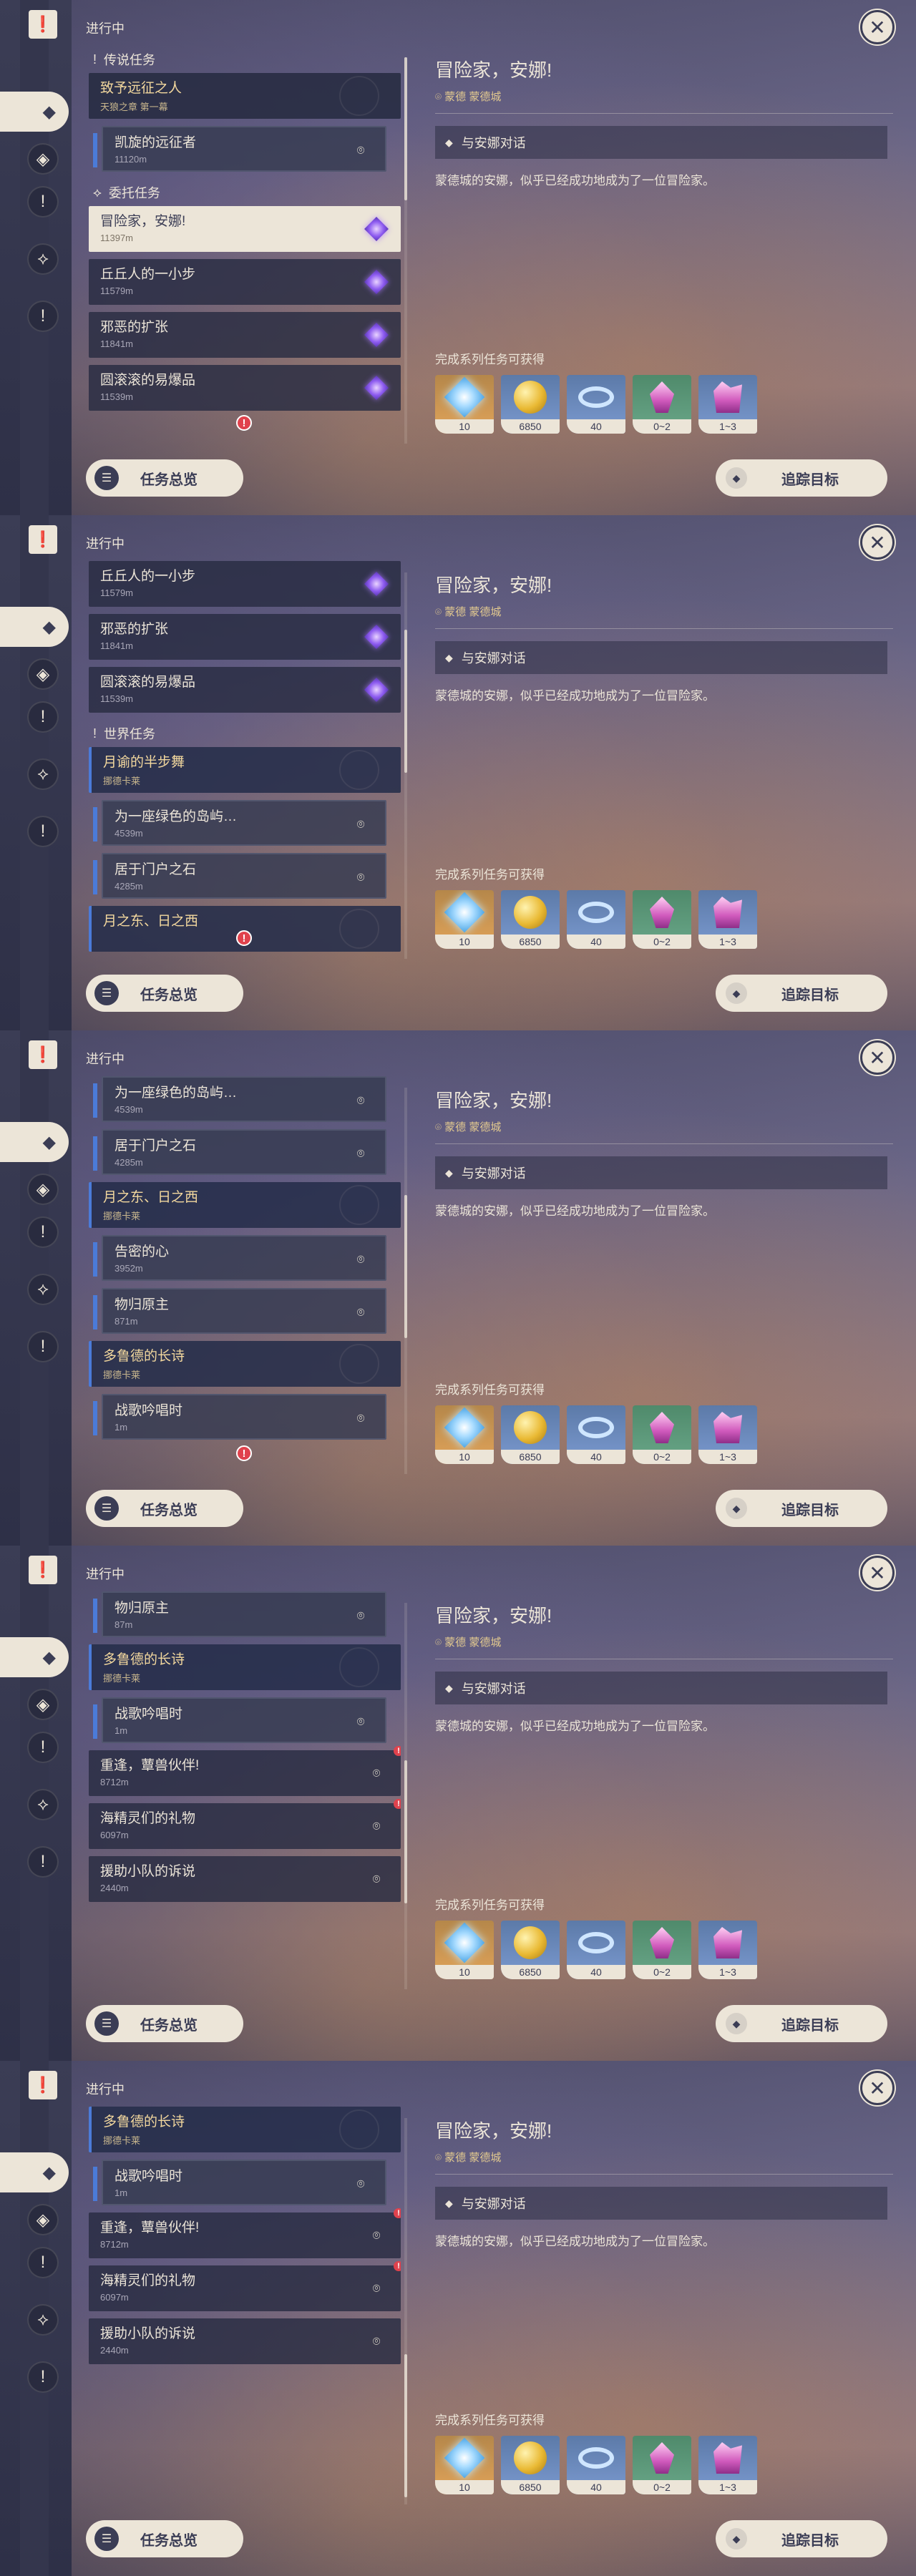 This screenshot has width=916, height=2576. Describe the element at coordinates (245, 1205) in the screenshot. I see `quest-item: 月之东、日之西 挪德卡莱` at that location.